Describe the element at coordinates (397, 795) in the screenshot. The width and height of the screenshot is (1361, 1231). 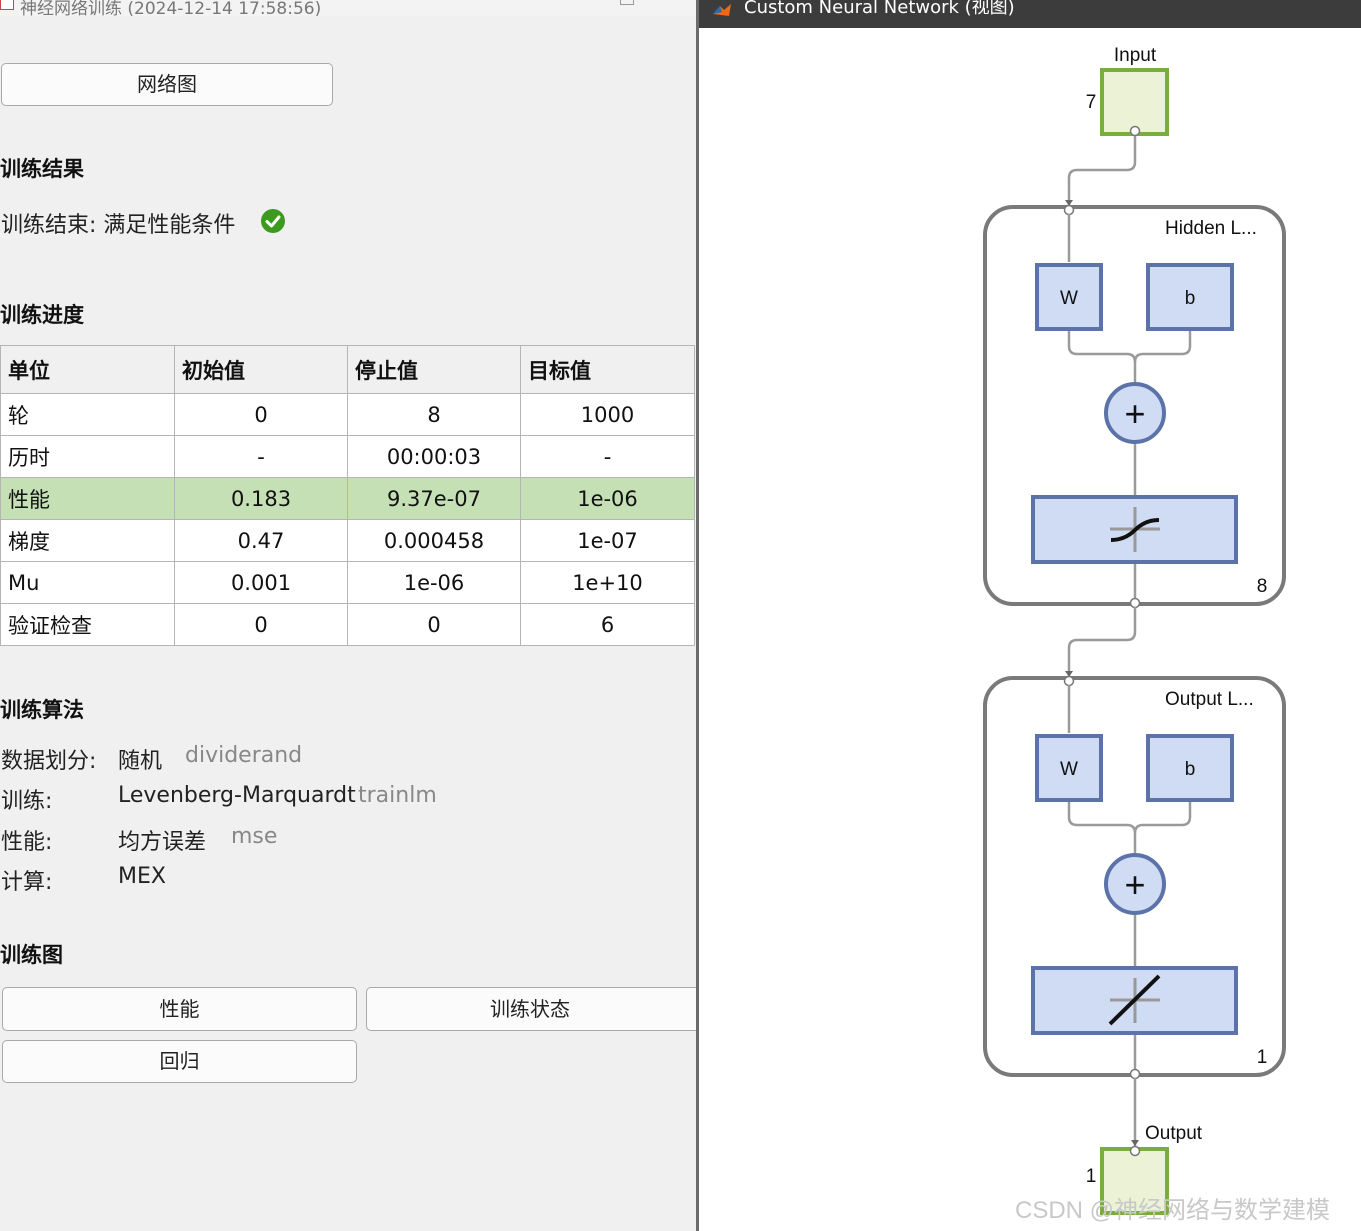
I see `algo-function: trainlm` at that location.